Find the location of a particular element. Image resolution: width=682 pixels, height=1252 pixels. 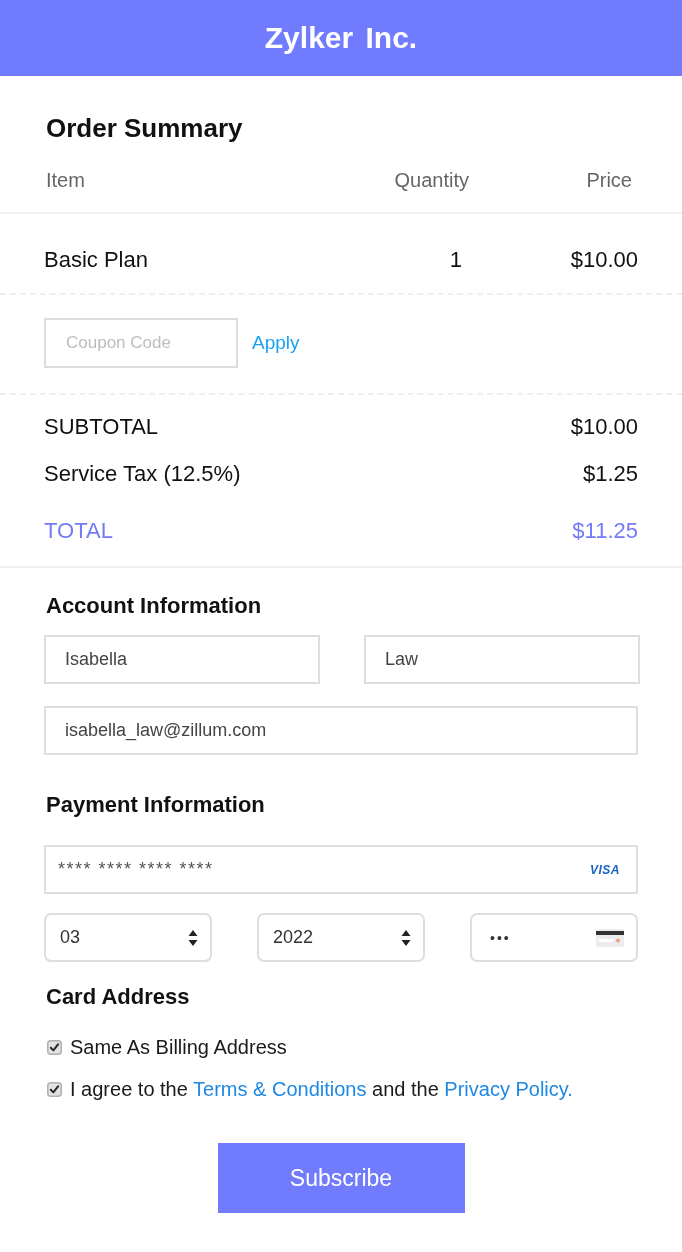

section-title: Payment Information is located at coordinates (155, 805).